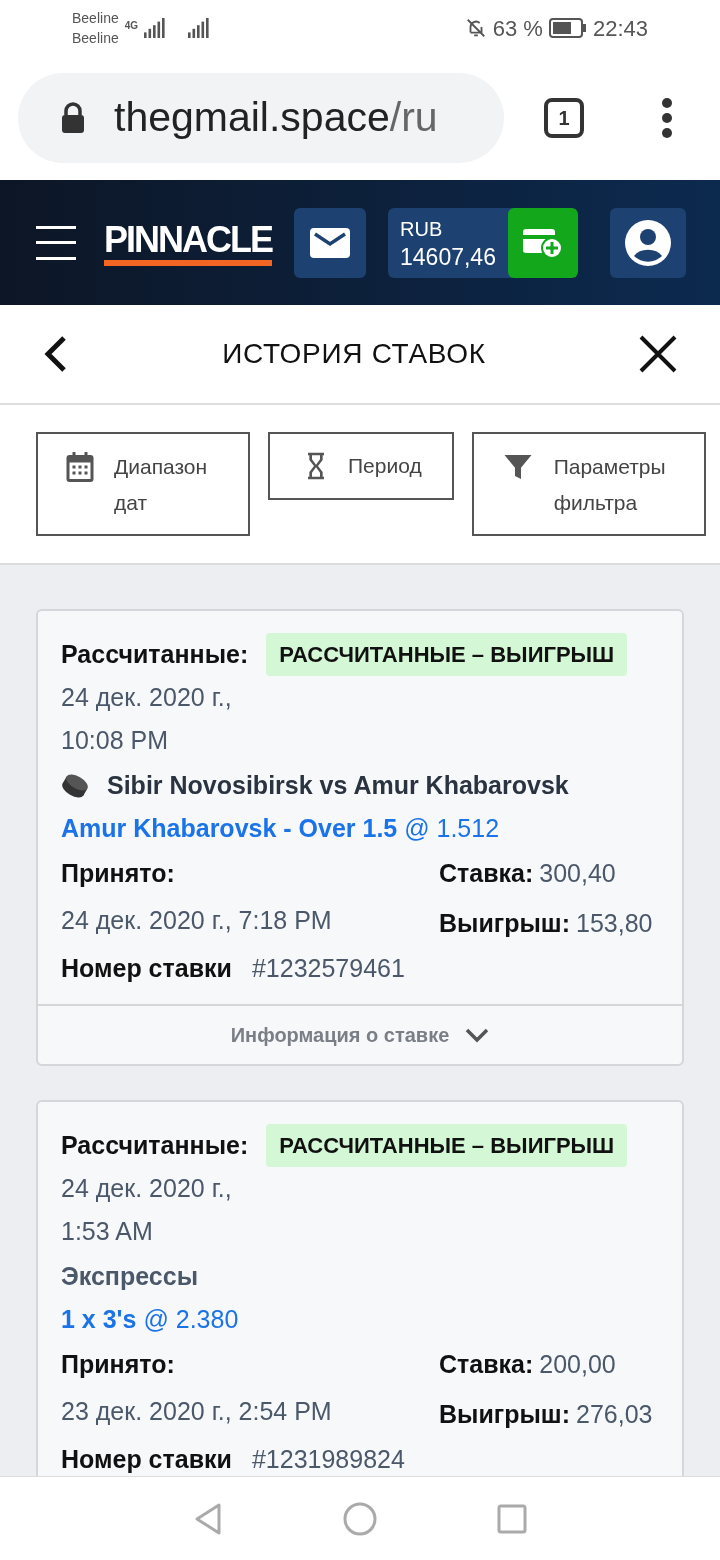 The height and width of the screenshot is (1560, 720). What do you see at coordinates (620, 28) in the screenshot?
I see `clock: 22:43` at bounding box center [620, 28].